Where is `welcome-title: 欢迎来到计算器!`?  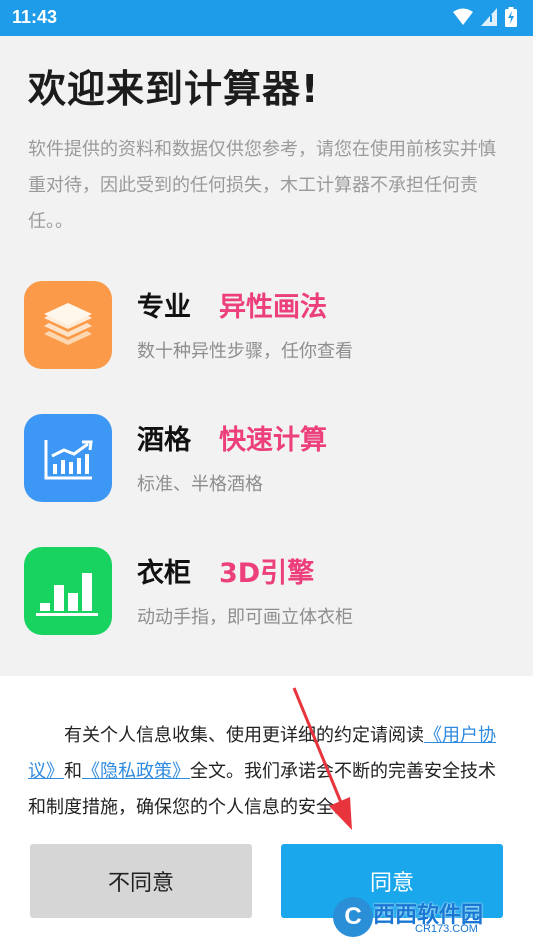 welcome-title: 欢迎来到计算器! is located at coordinates (174, 89).